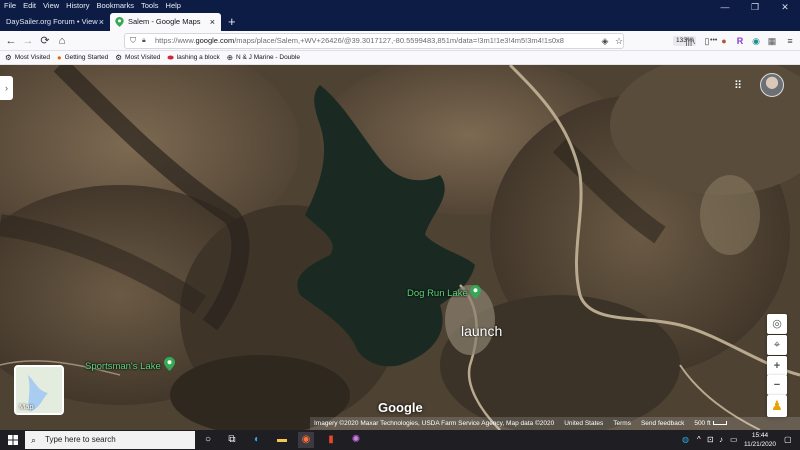 The height and width of the screenshot is (450, 800). I want to click on maximize-button: ❐, so click(755, 7).